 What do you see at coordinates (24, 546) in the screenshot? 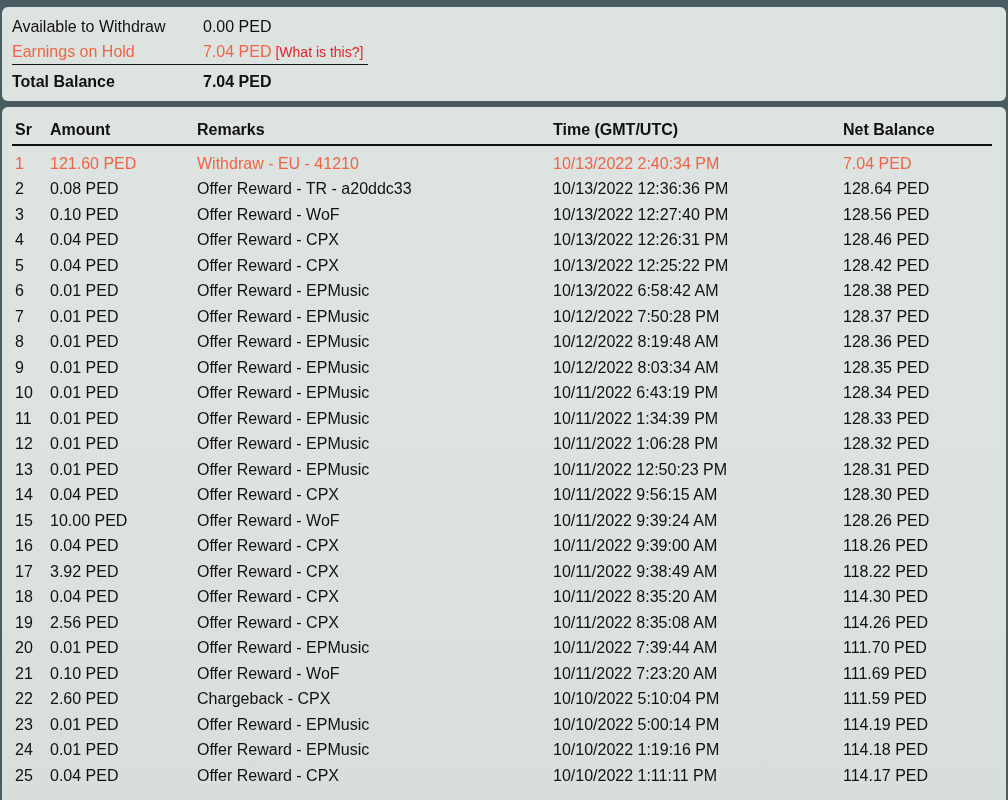
I see `table-cell-text: 16` at bounding box center [24, 546].